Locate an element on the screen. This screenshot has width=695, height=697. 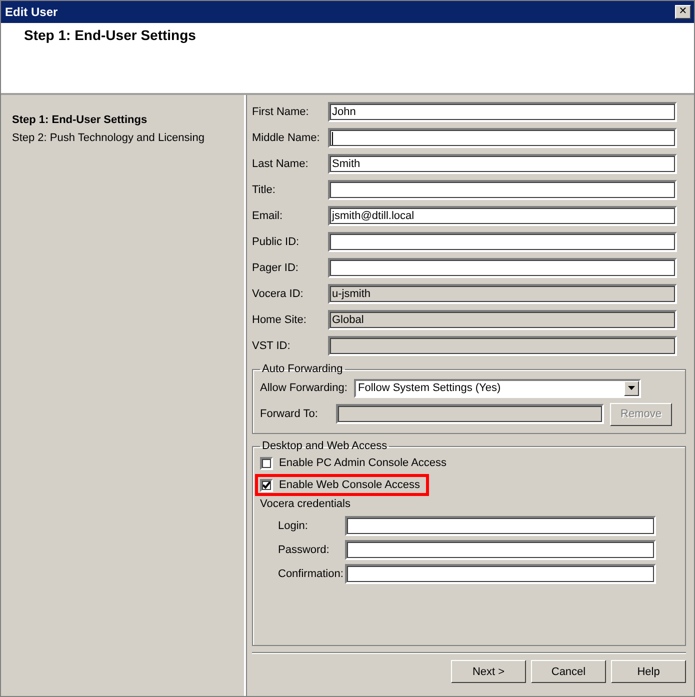
field-label: Password: is located at coordinates (304, 550).